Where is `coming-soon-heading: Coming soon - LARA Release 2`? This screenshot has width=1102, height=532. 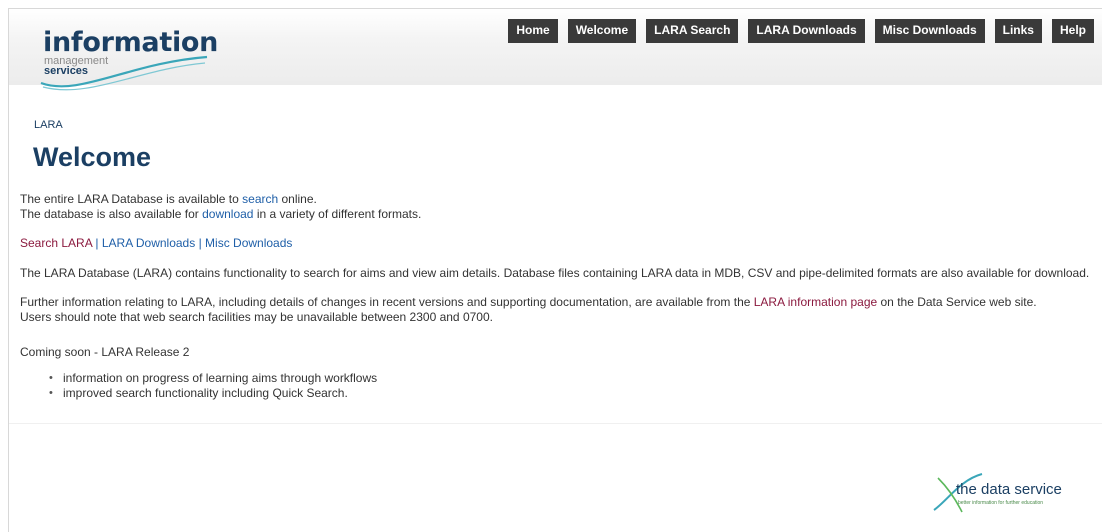 coming-soon-heading: Coming soon - LARA Release 2 is located at coordinates (105, 352).